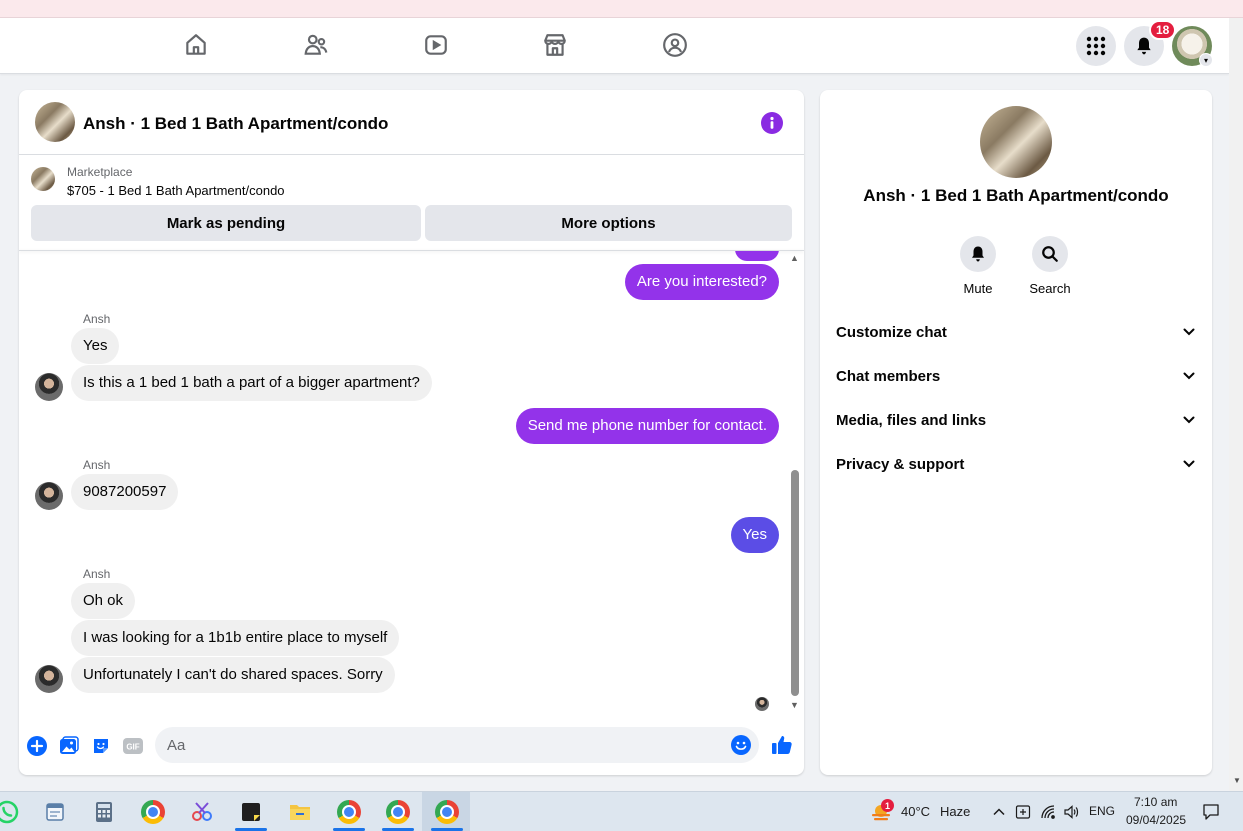 Image resolution: width=1243 pixels, height=831 pixels. I want to click on message-bubble-outgoing: Send me phone number for contact., so click(647, 426).